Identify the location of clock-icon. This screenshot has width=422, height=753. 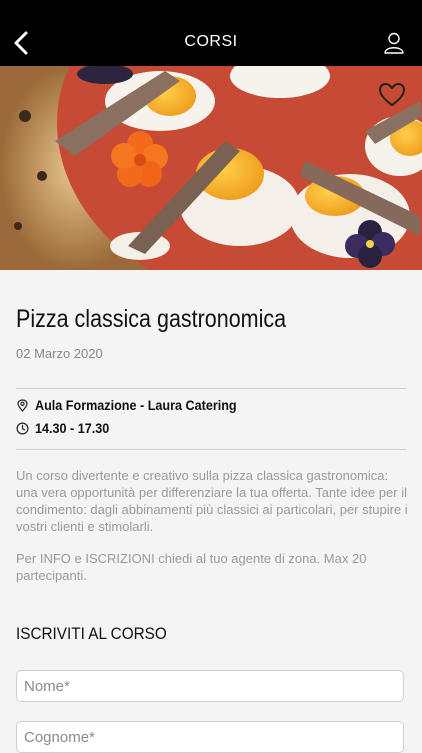
(22, 428).